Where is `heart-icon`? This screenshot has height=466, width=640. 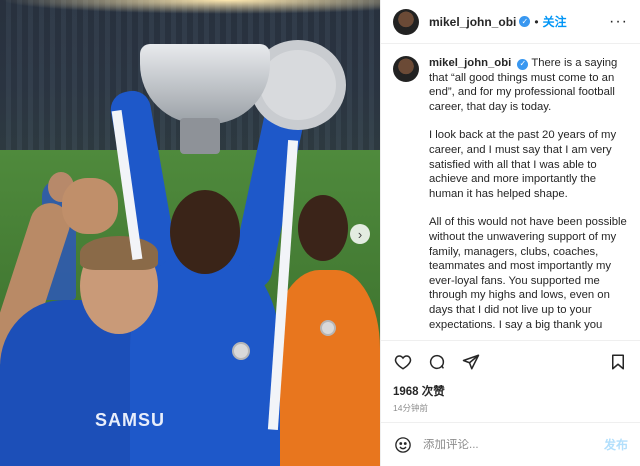
heart-icon is located at coordinates (403, 362).